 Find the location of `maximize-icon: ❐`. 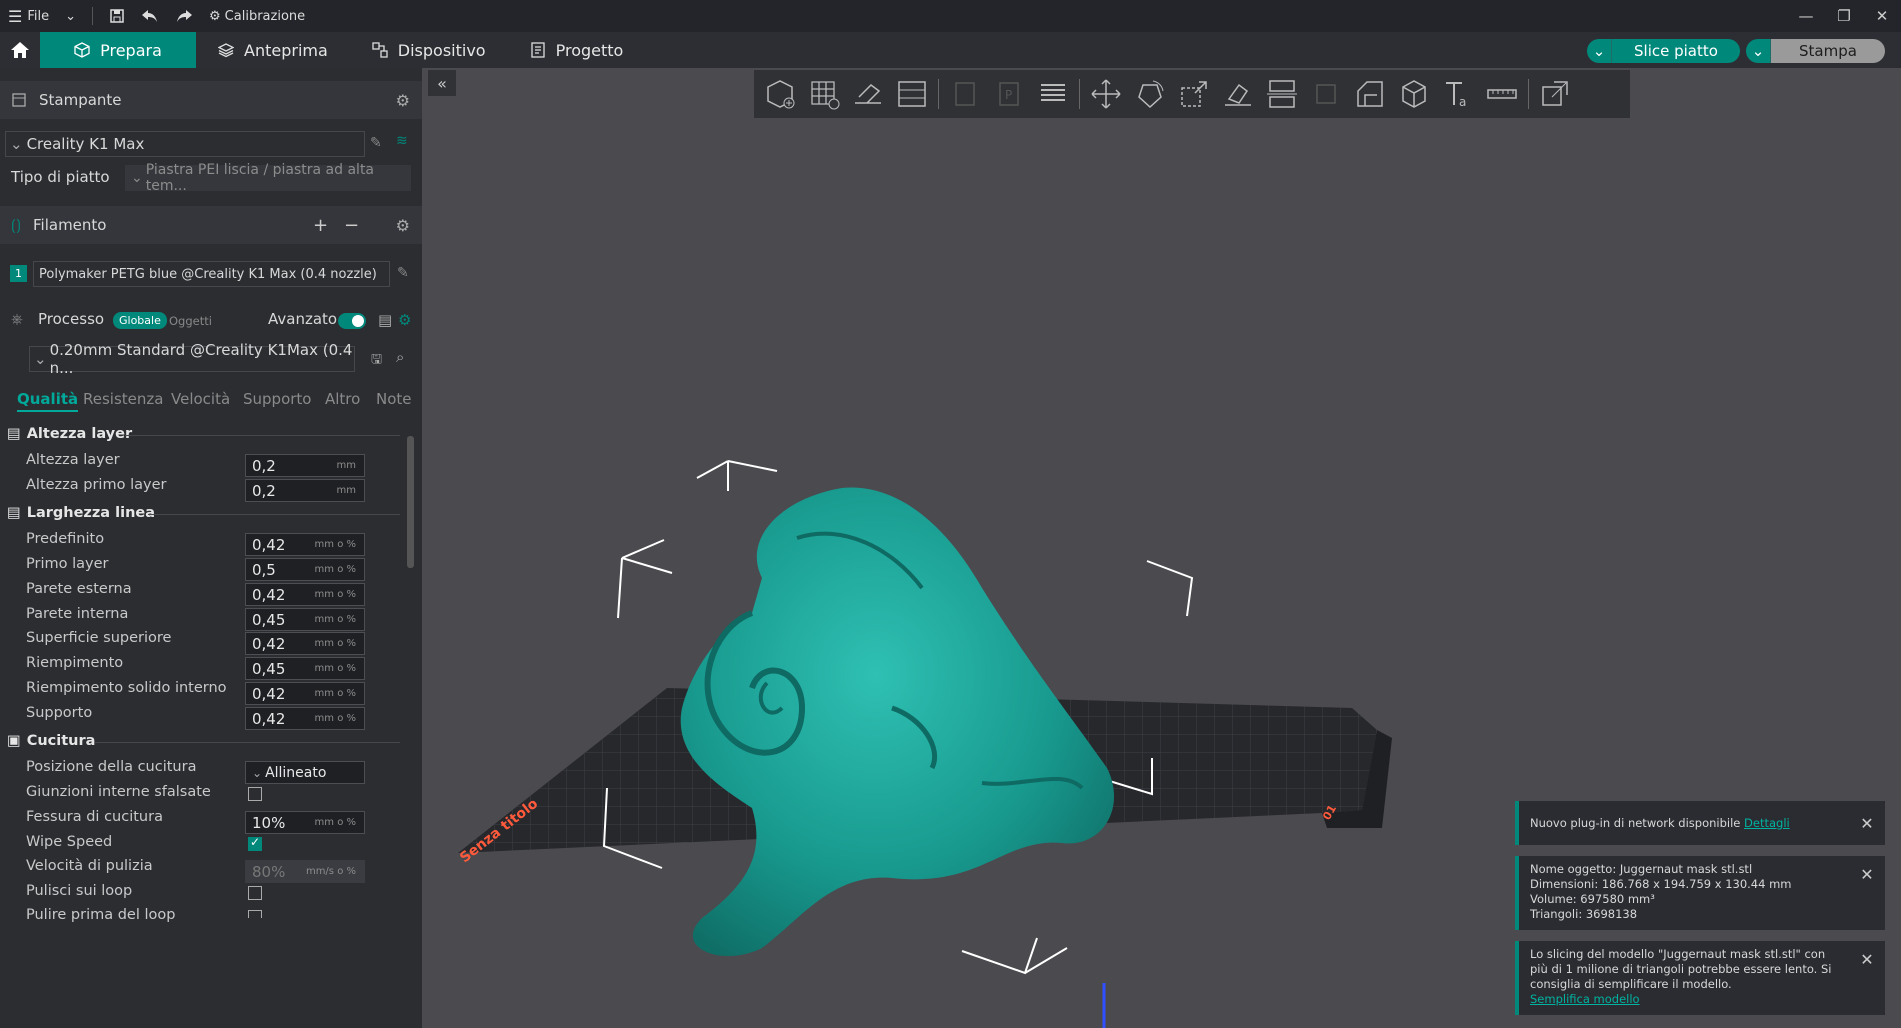

maximize-icon: ❐ is located at coordinates (1844, 16).